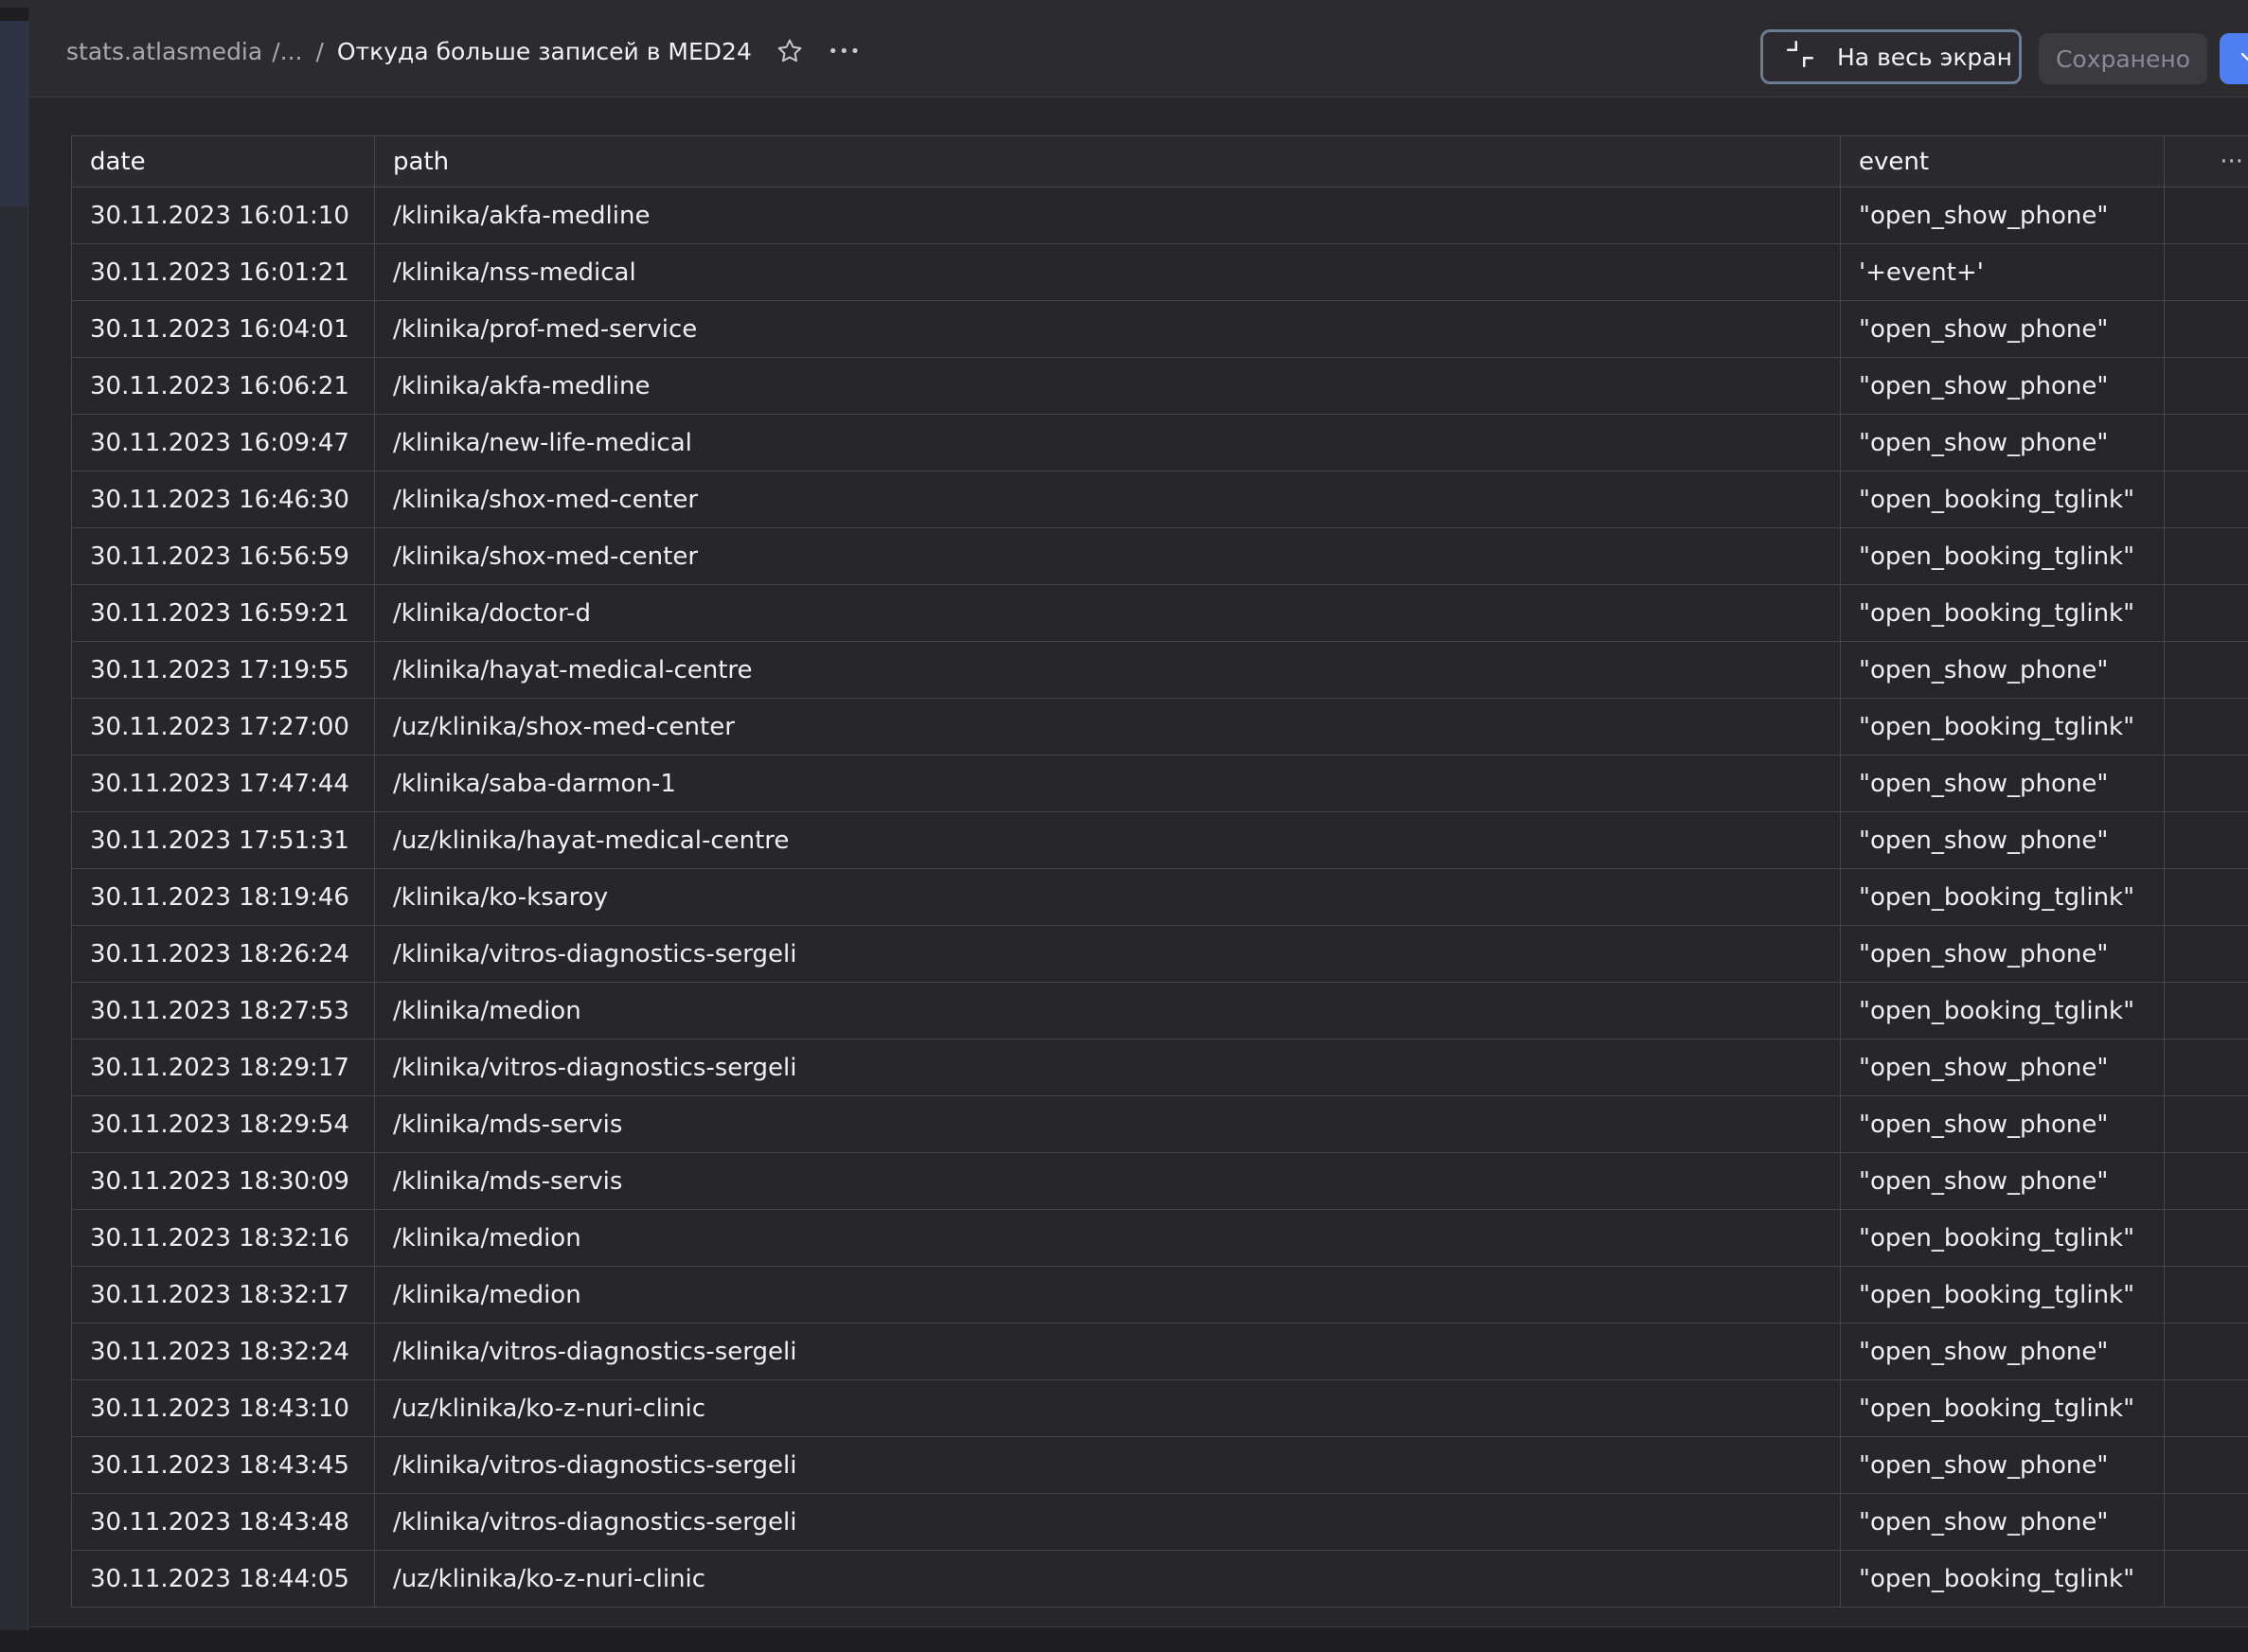 The image size is (2248, 1652). What do you see at coordinates (1800, 57) in the screenshot?
I see `minimize-icon` at bounding box center [1800, 57].